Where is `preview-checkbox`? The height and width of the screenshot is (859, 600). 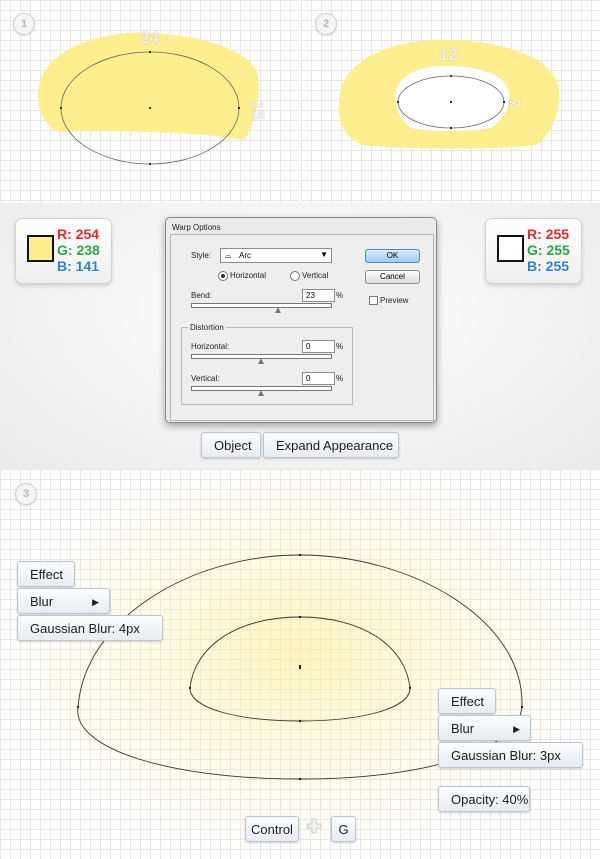
preview-checkbox is located at coordinates (373, 300).